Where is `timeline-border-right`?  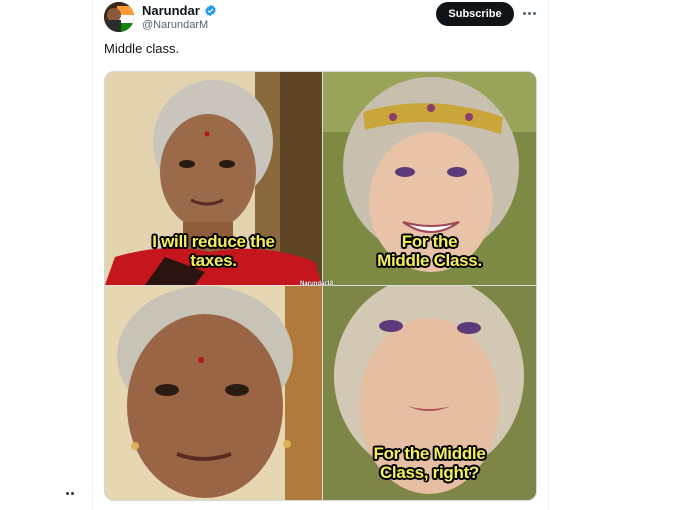 timeline-border-right is located at coordinates (548, 255).